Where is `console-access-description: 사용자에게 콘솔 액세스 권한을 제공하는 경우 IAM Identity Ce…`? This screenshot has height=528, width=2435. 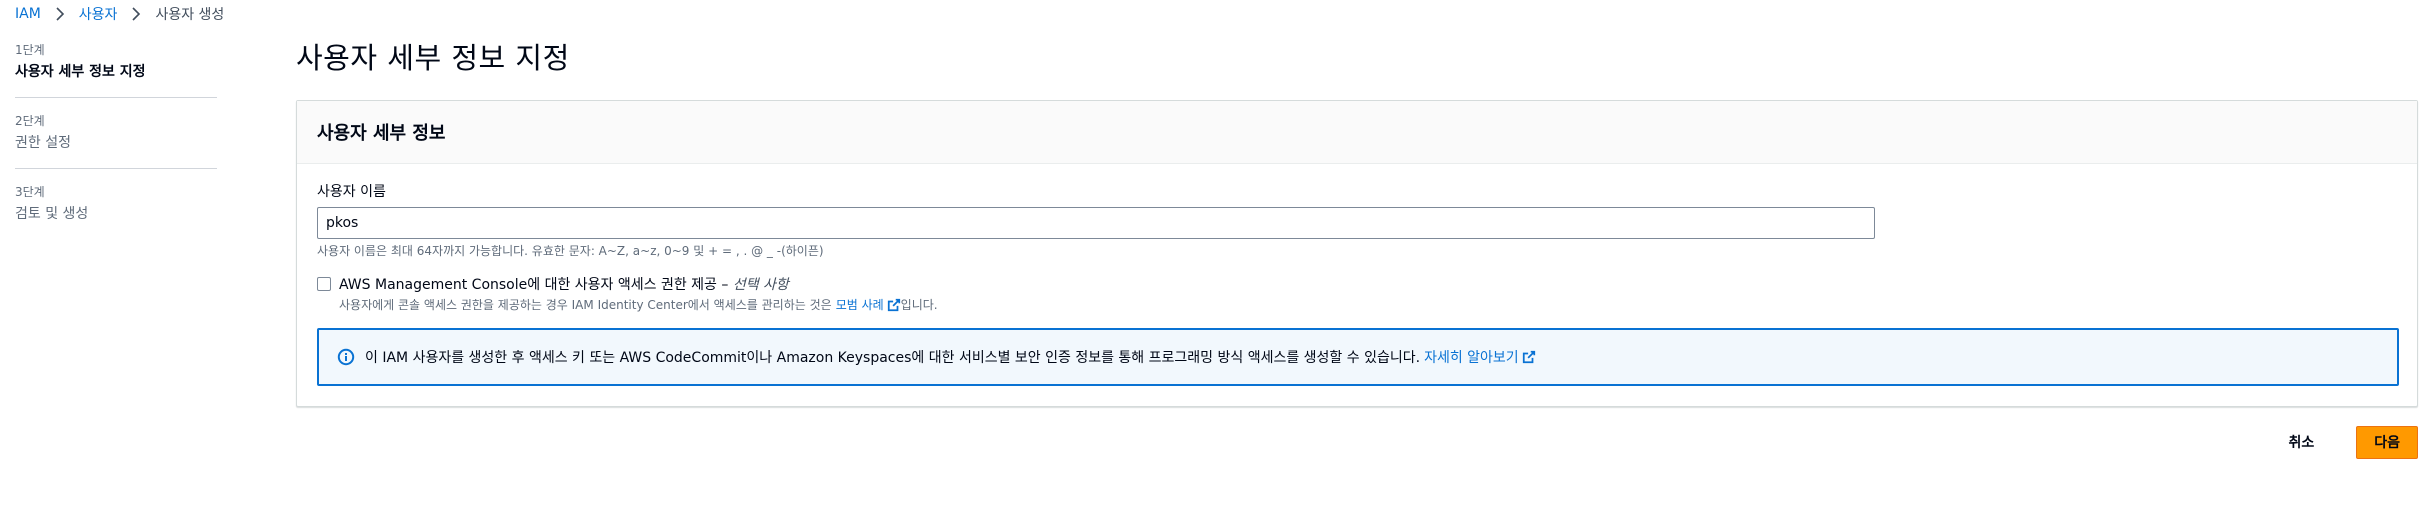 console-access-description: 사용자에게 콘솔 액세스 권한을 제공하는 경우 IAM Identity Ce… is located at coordinates (638, 304).